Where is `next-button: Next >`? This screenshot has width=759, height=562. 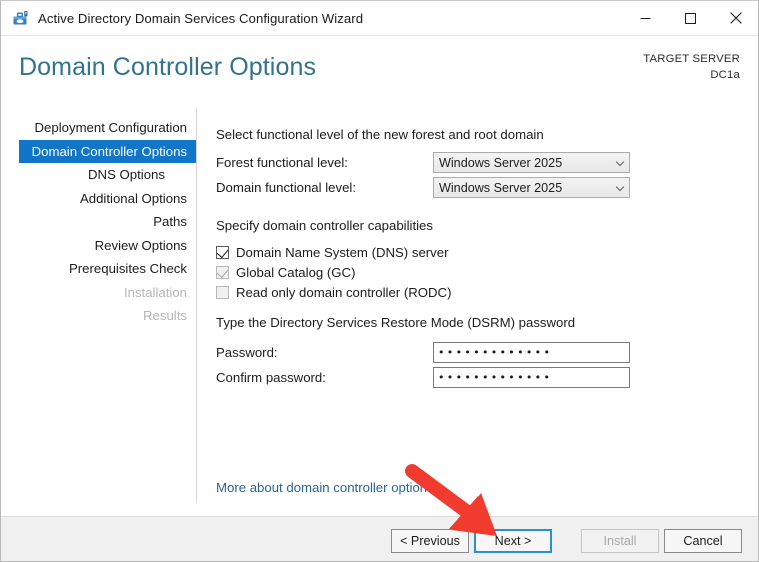 next-button: Next > is located at coordinates (513, 541).